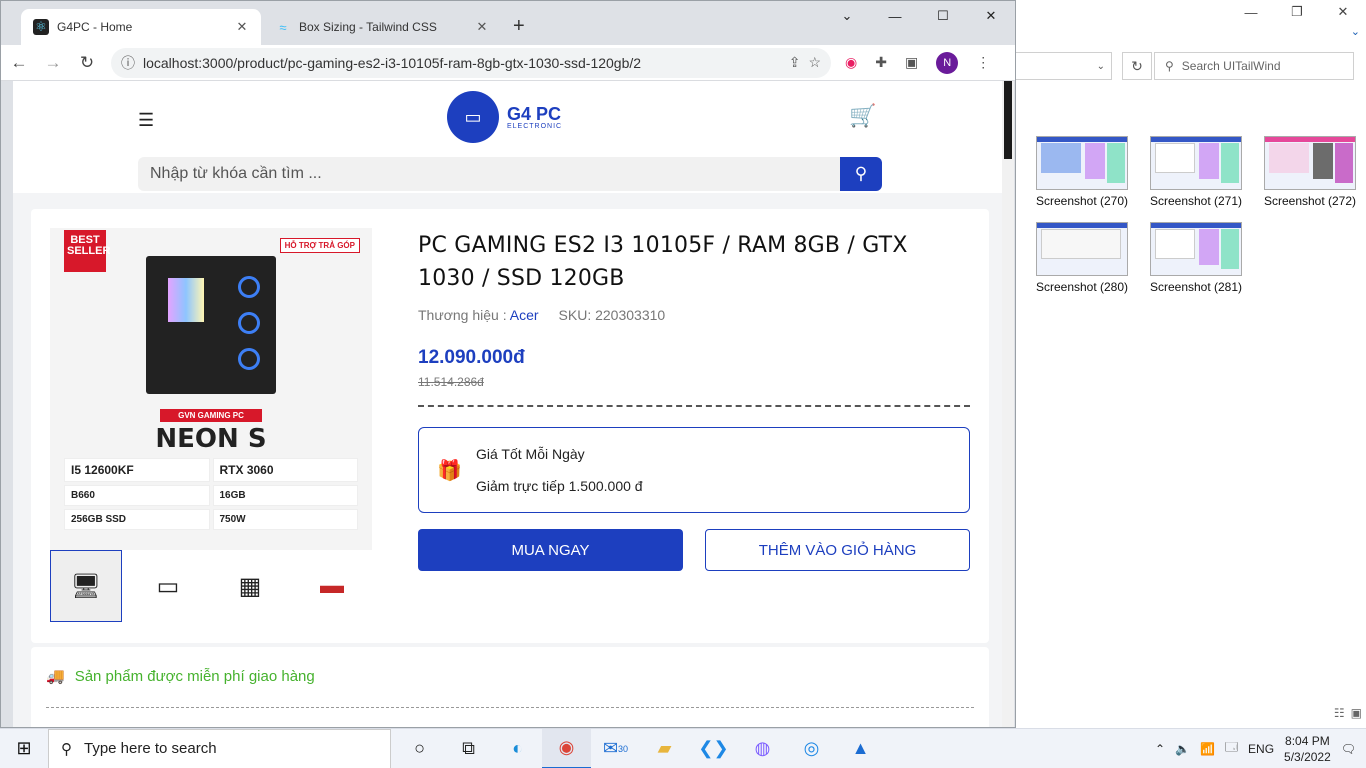 Image resolution: width=1366 pixels, height=768 pixels. I want to click on system-tray: ⌃ 🔈 📶 🗔 ENG 8:04 PM 5/3/2022 🗨, so click(1260, 749).